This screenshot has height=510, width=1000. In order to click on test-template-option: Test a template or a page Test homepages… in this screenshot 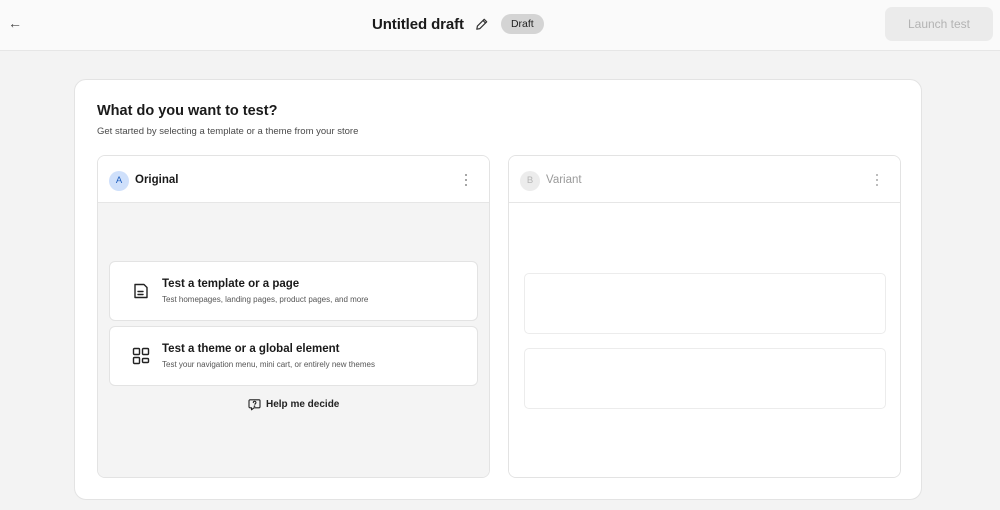, I will do `click(293, 291)`.